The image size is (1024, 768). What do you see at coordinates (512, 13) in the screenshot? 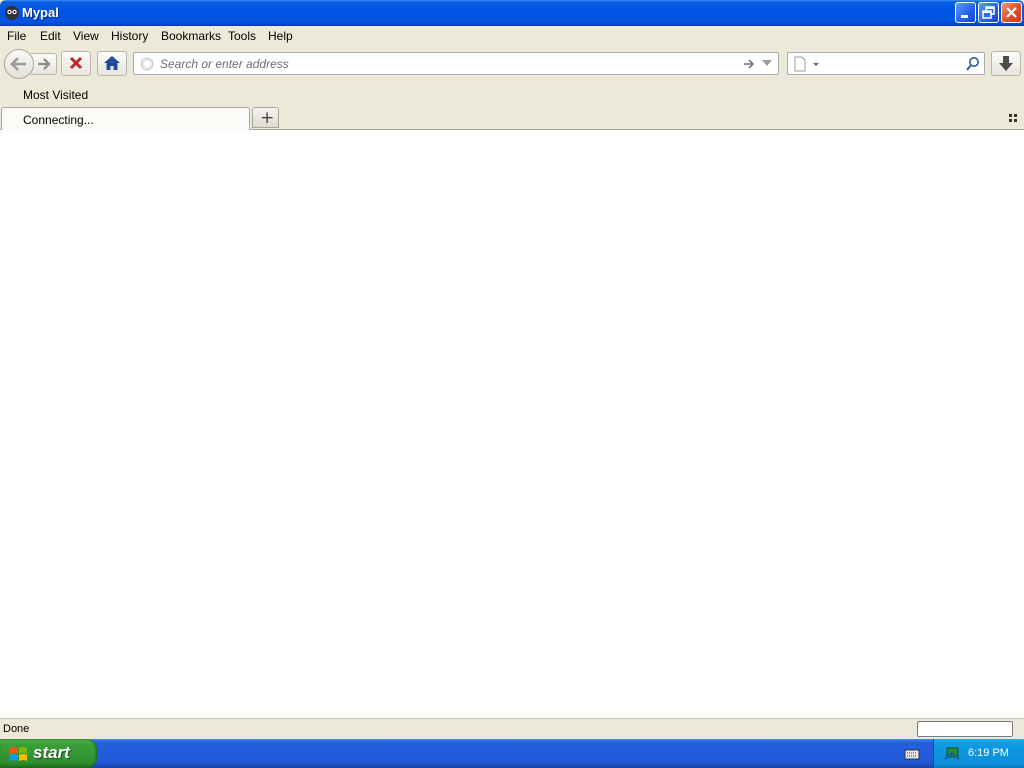
I see `title-bar: Mypal` at bounding box center [512, 13].